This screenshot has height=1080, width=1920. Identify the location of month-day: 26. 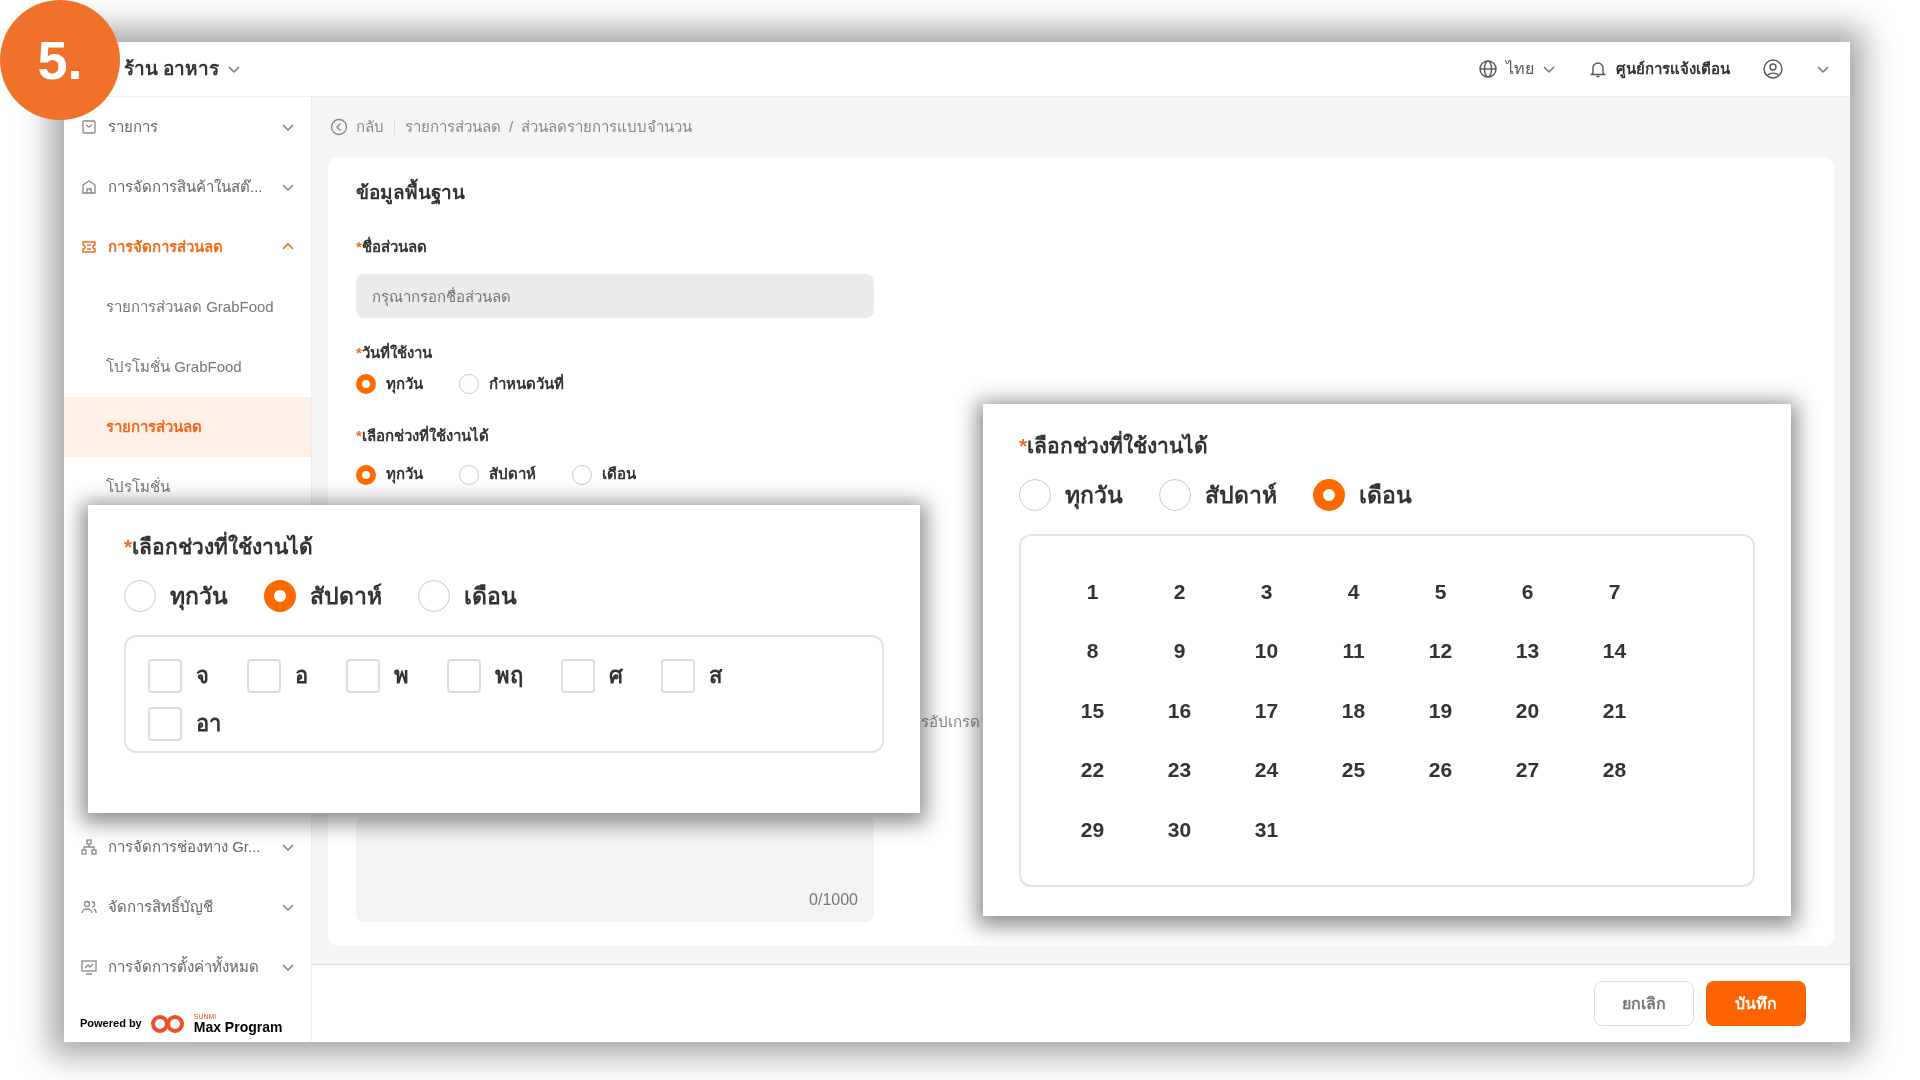
(1440, 770).